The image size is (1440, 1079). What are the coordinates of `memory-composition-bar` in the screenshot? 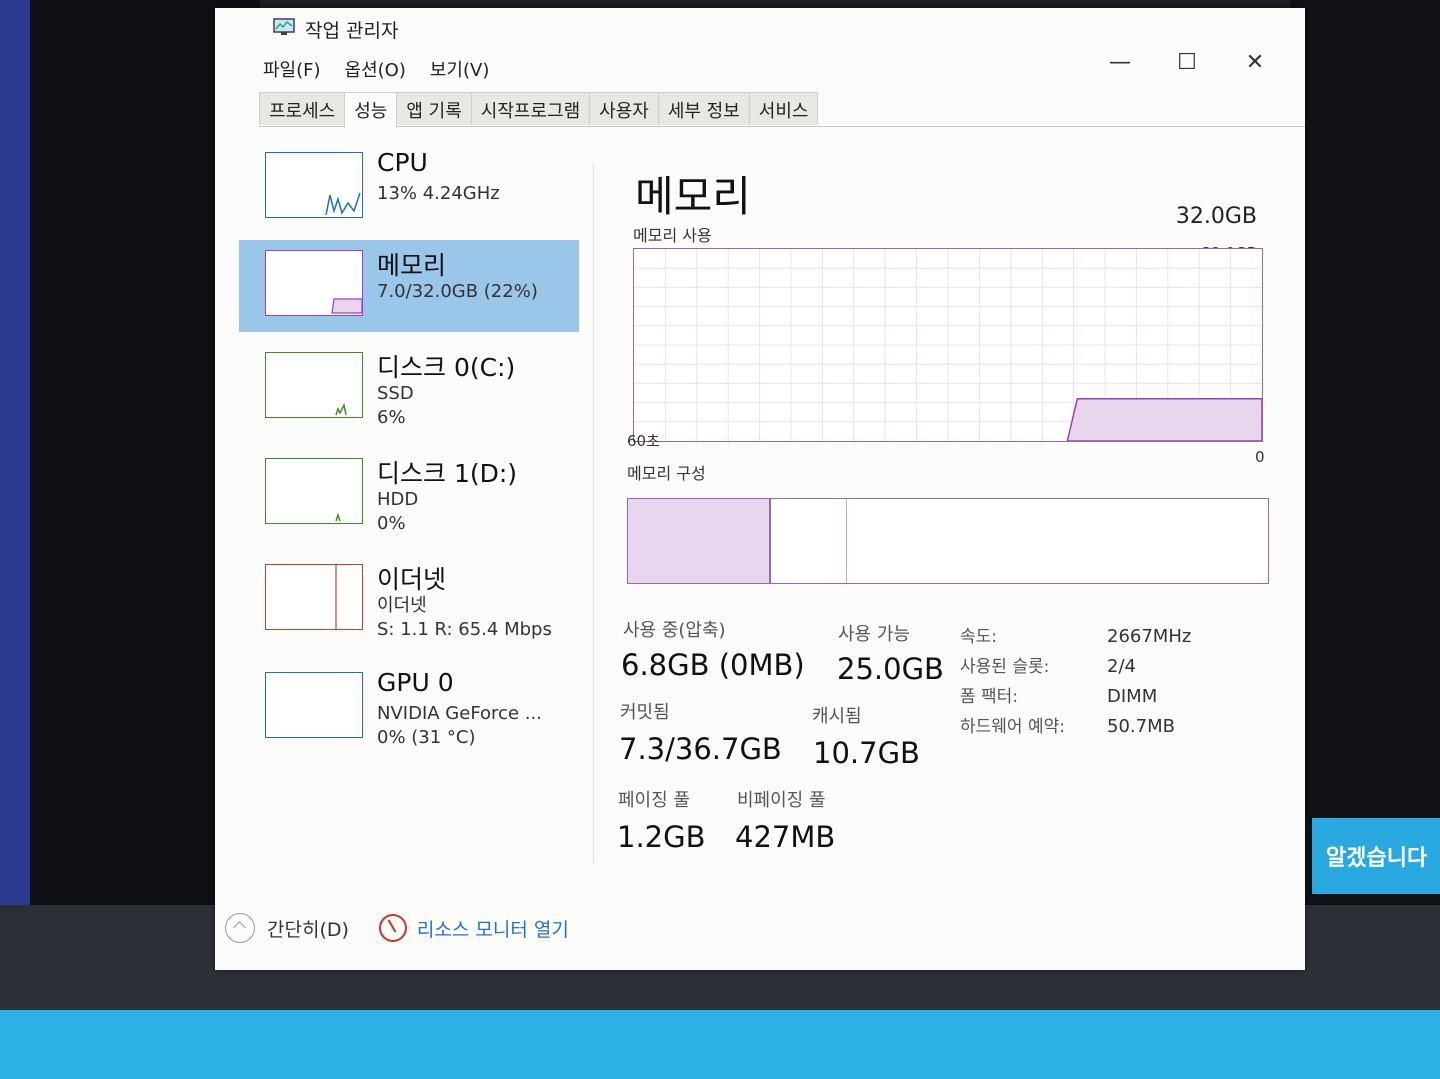 It's located at (948, 541).